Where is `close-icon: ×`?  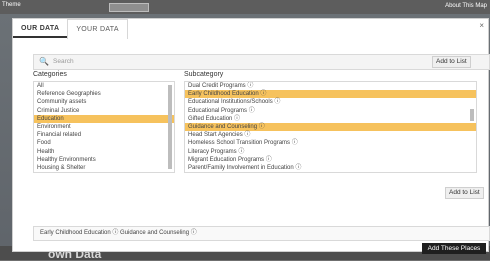
close-icon: × is located at coordinates (481, 25).